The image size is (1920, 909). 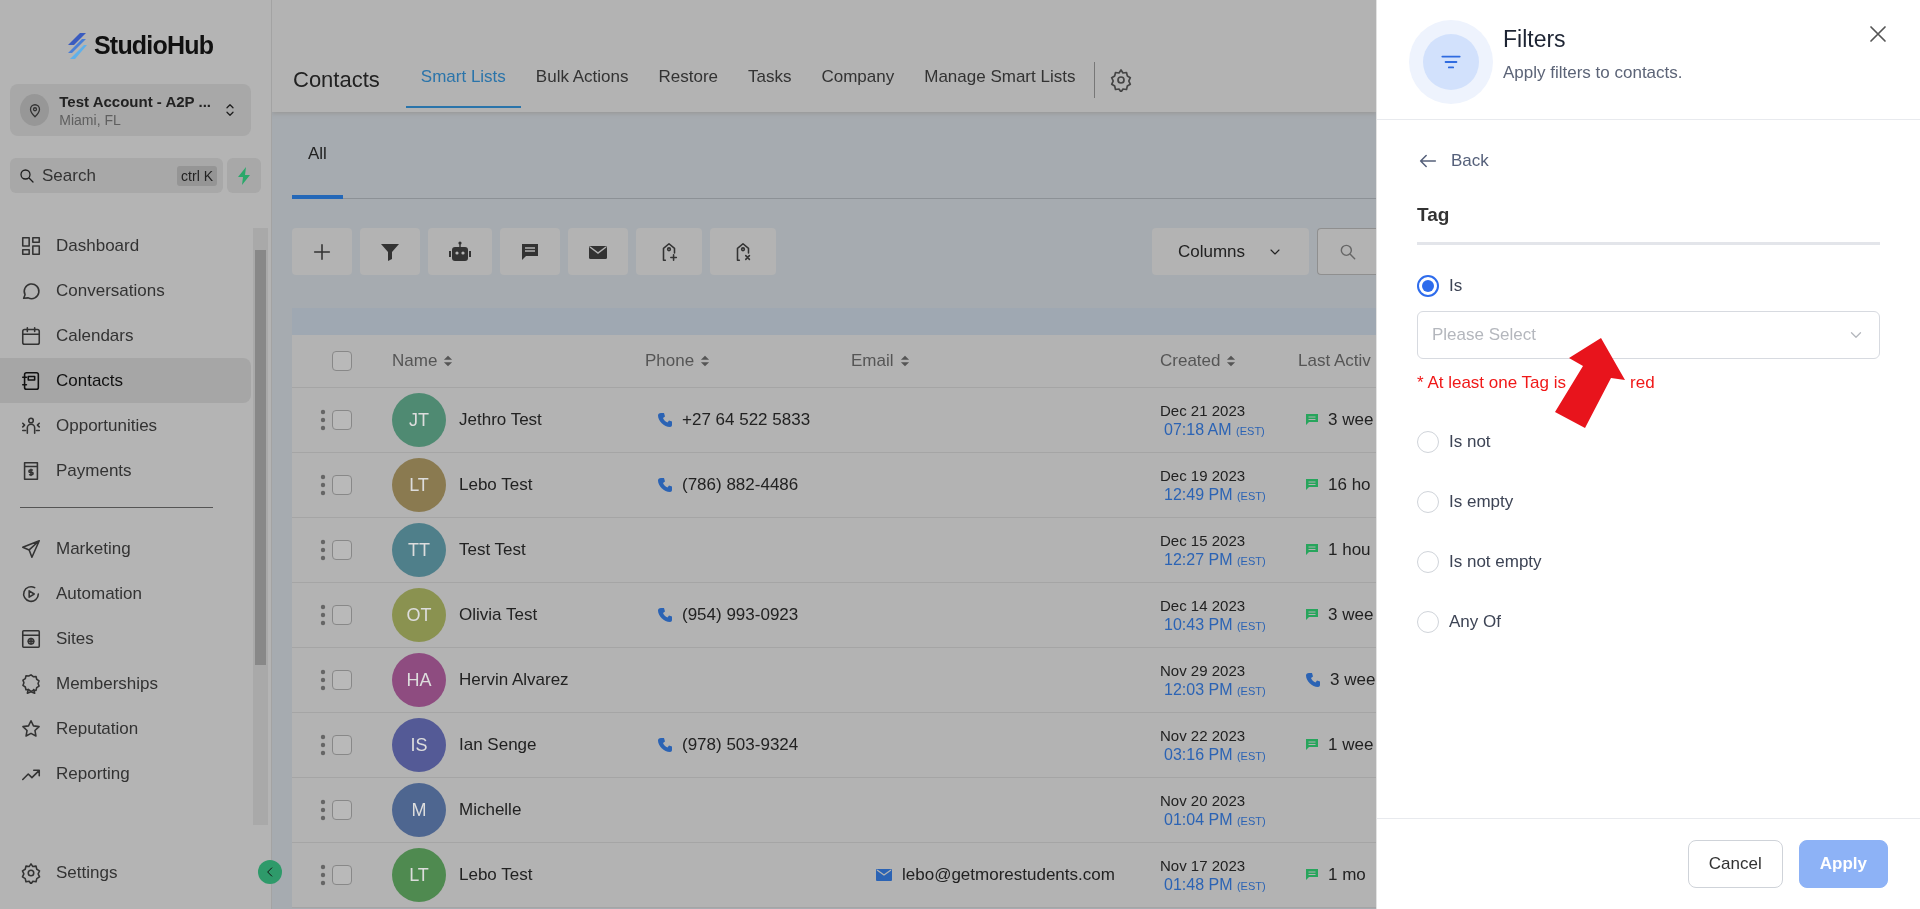 What do you see at coordinates (740, 485) in the screenshot?
I see `phone-number: (786) 882-4486` at bounding box center [740, 485].